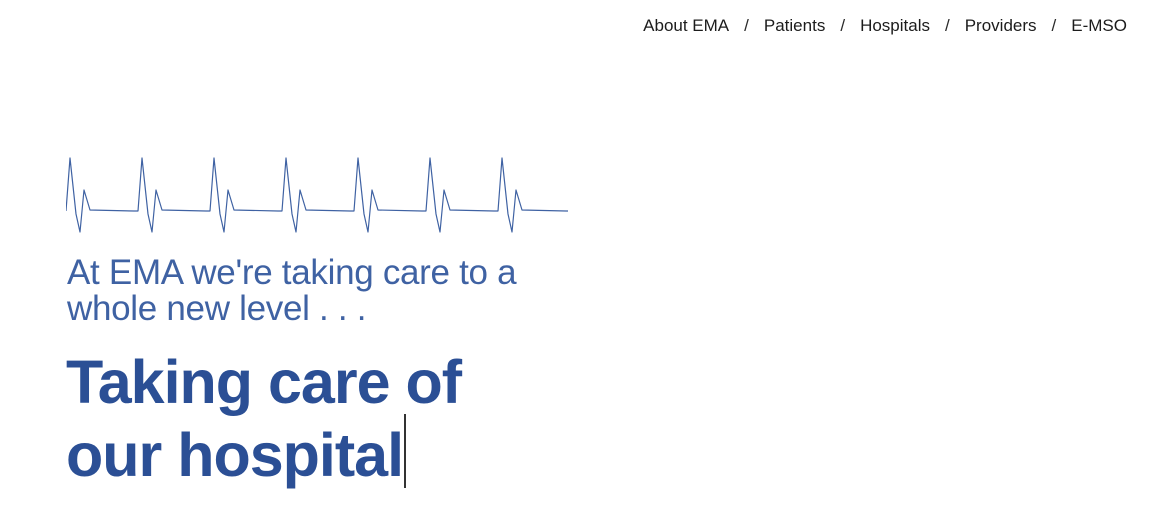 This screenshot has width=1150, height=523. Describe the element at coordinates (686, 26) in the screenshot. I see `nav-link-about-ema: About EMA` at that location.